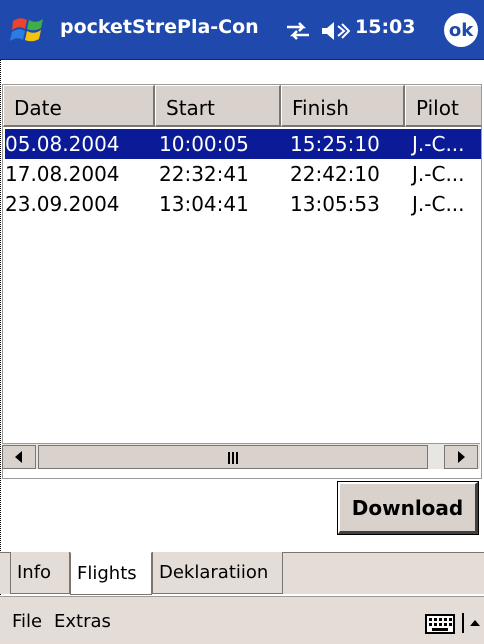 This screenshot has width=484, height=644. I want to click on arrow-left-icon, so click(18, 457).